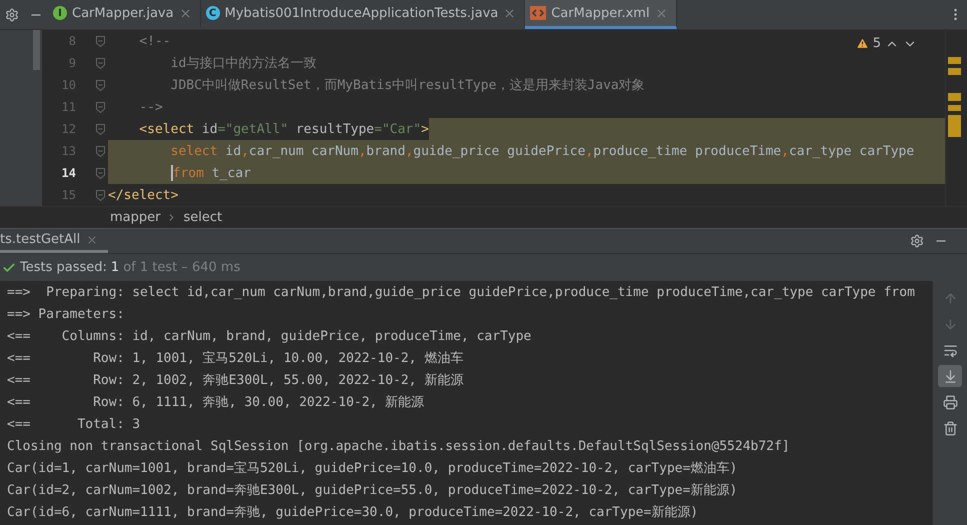  Describe the element at coordinates (74, 425) in the screenshot. I see `console-line: <== Total: 3` at that location.